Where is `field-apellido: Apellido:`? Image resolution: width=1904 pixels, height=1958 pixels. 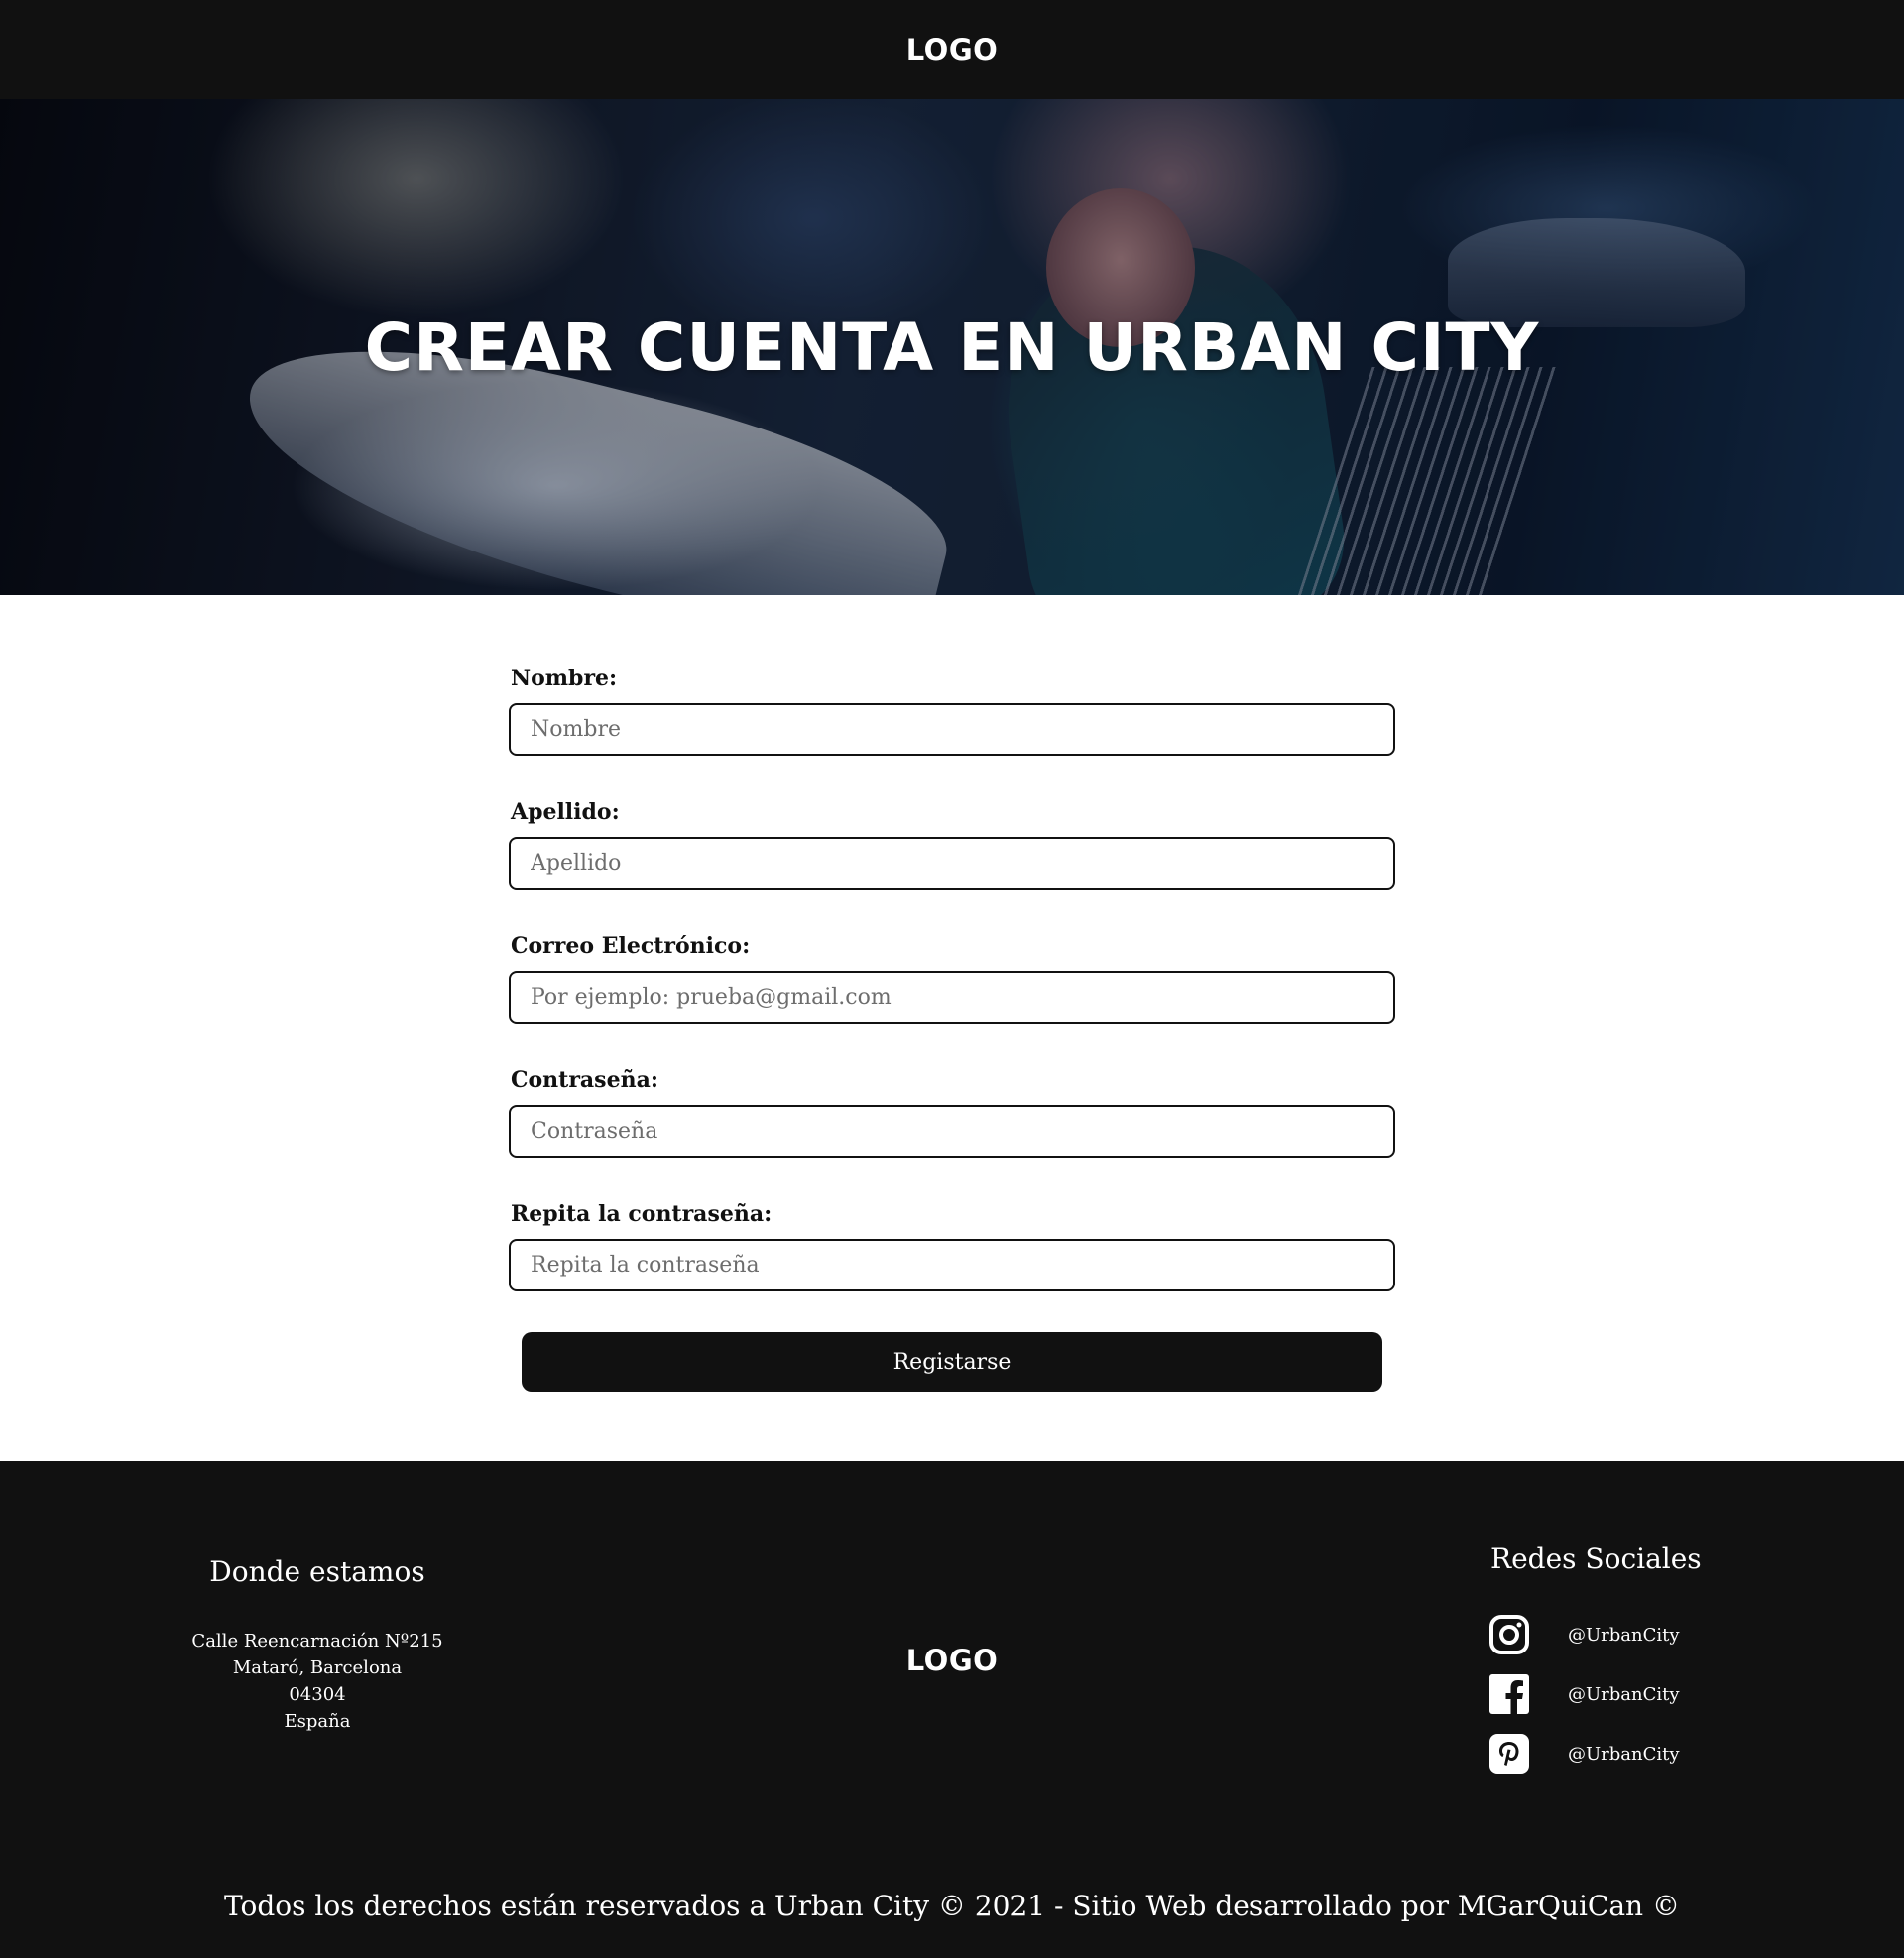
field-apellido: Apellido: is located at coordinates (952, 847).